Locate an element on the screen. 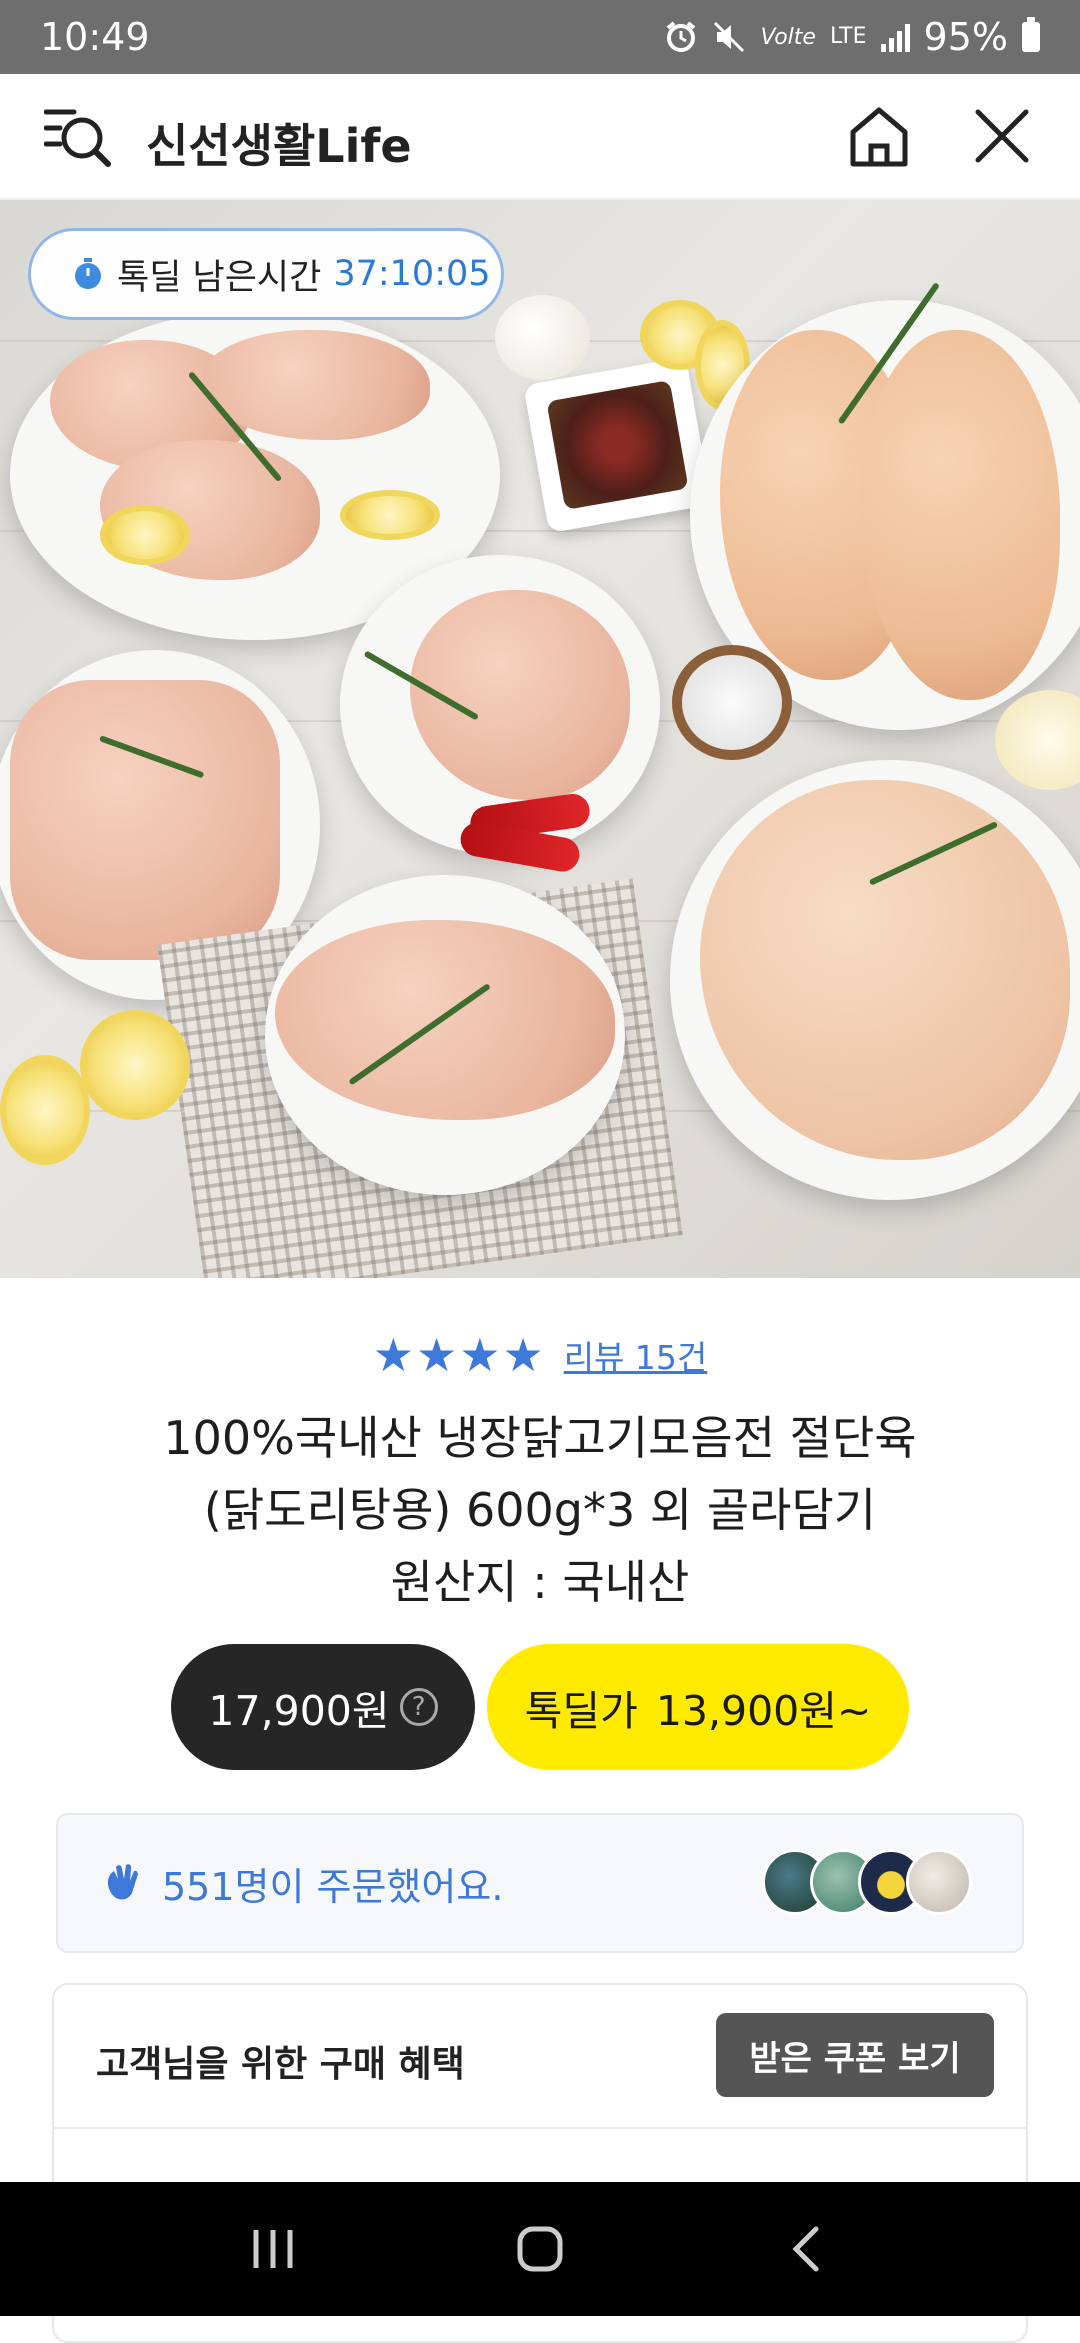 This screenshot has width=1080, height=2343. app-title: 신선생활Life is located at coordinates (279, 146).